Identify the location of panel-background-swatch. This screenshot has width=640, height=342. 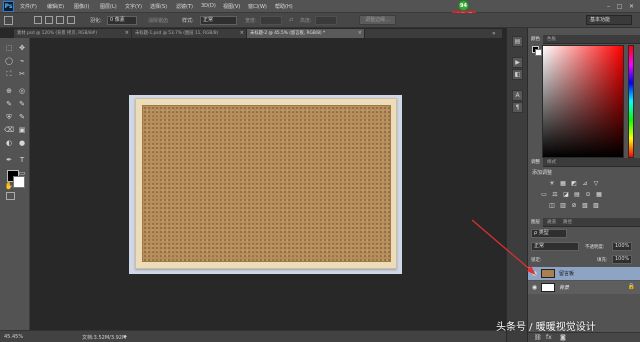
(538, 52).